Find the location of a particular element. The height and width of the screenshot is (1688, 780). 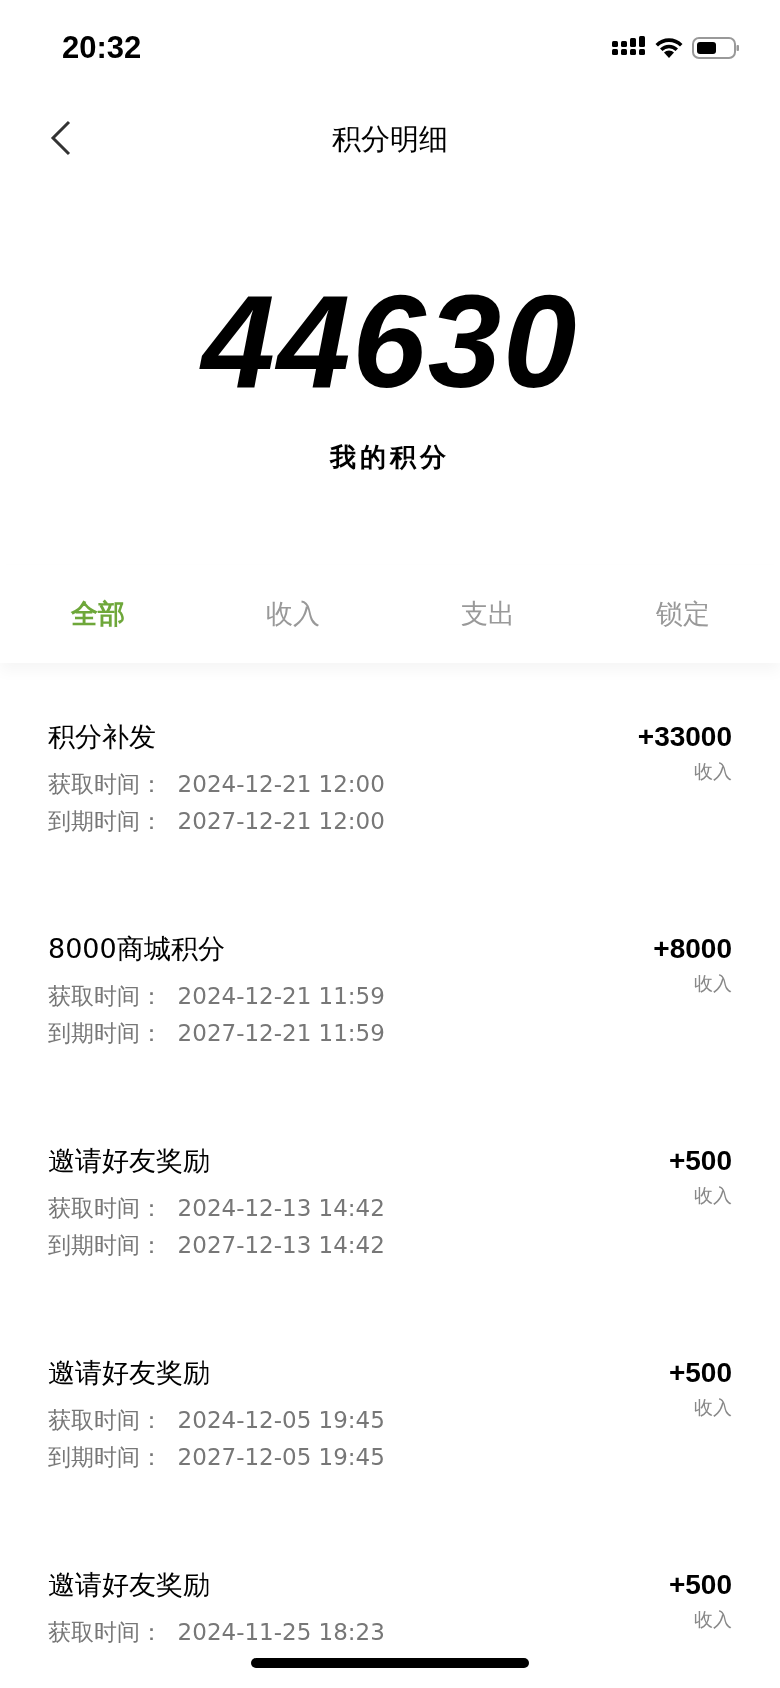

filter-tab: 收入 is located at coordinates (292, 614).